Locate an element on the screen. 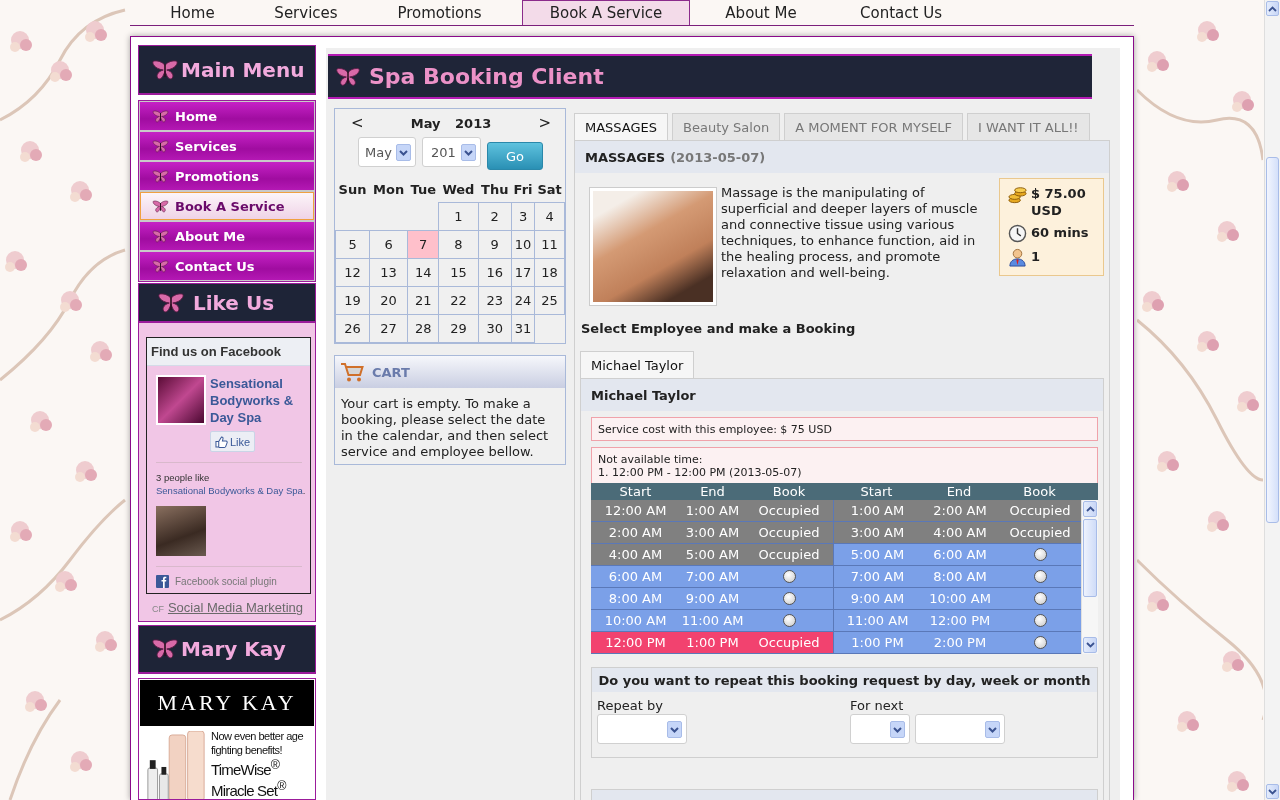 The height and width of the screenshot is (800, 1280). calendar-day: 2 is located at coordinates (495, 216).